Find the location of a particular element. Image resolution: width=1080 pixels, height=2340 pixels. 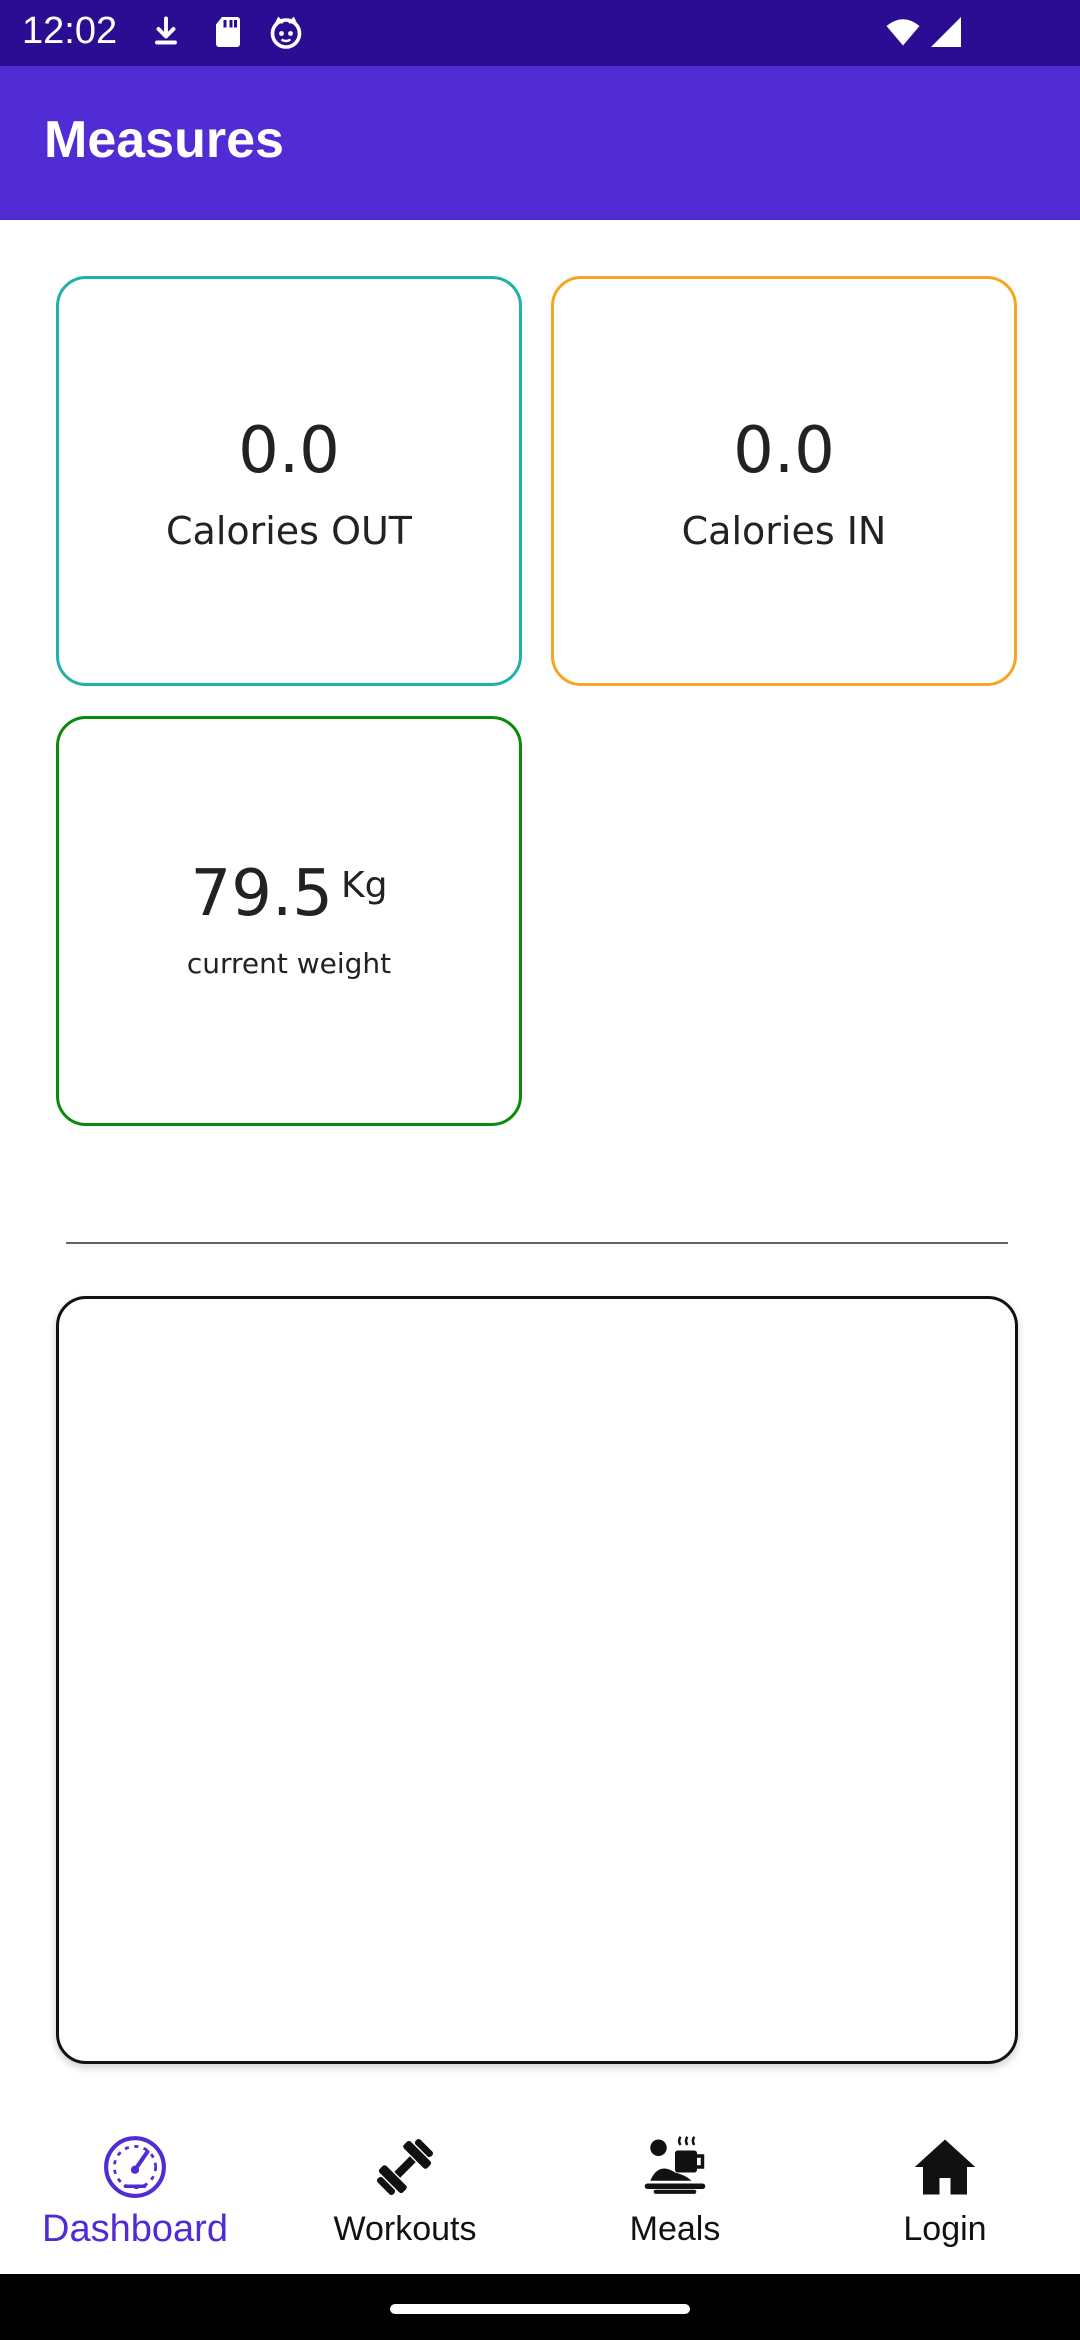

calories-in-value: 0.0 is located at coordinates (784, 451).